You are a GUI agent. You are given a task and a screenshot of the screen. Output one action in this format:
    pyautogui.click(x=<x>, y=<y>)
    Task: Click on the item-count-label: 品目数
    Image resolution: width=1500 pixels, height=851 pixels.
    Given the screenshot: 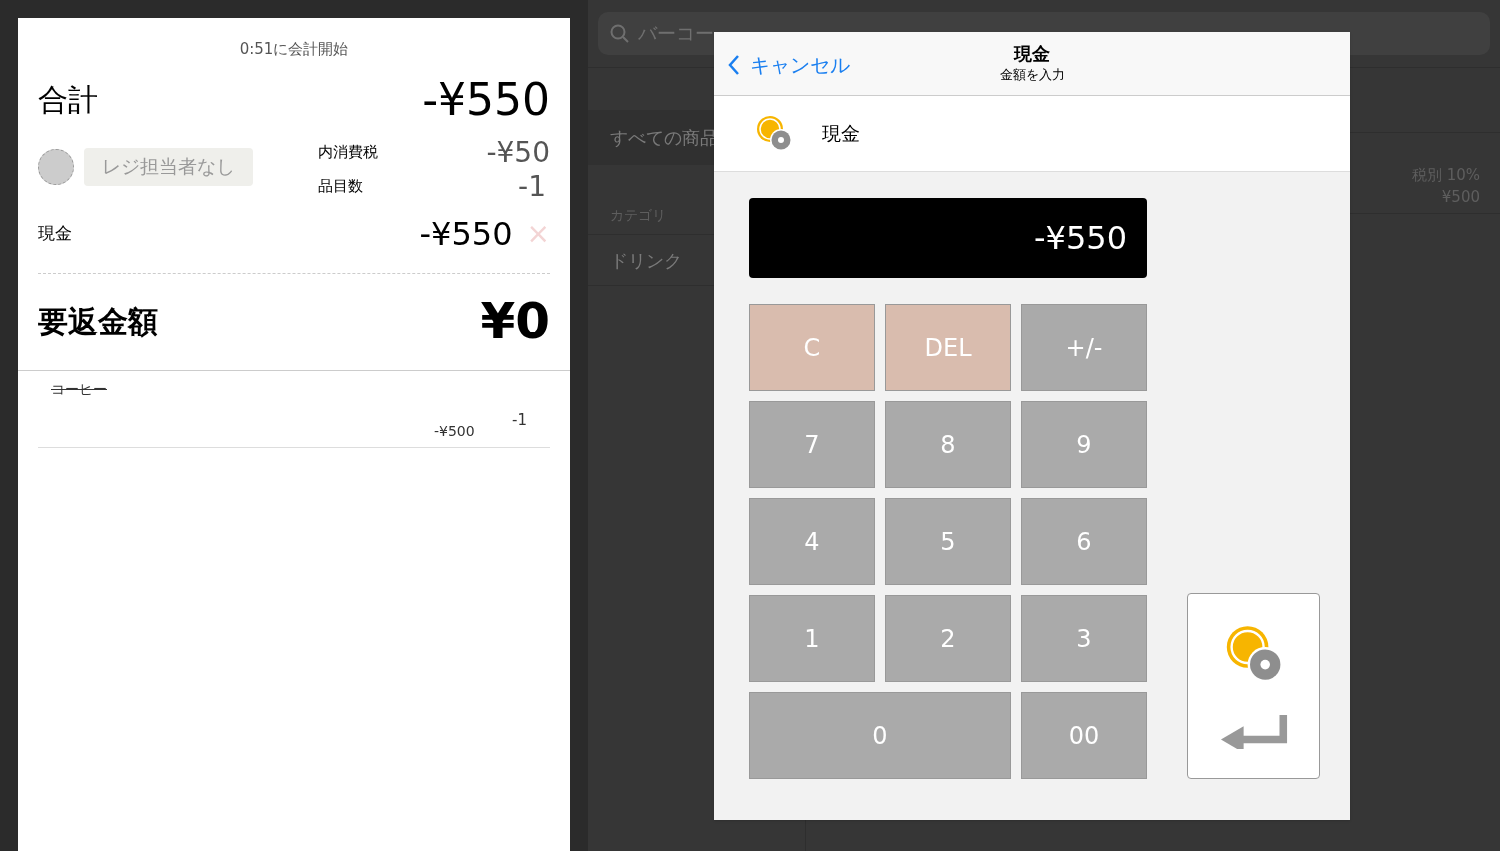 What is the action you would take?
    pyautogui.click(x=340, y=187)
    